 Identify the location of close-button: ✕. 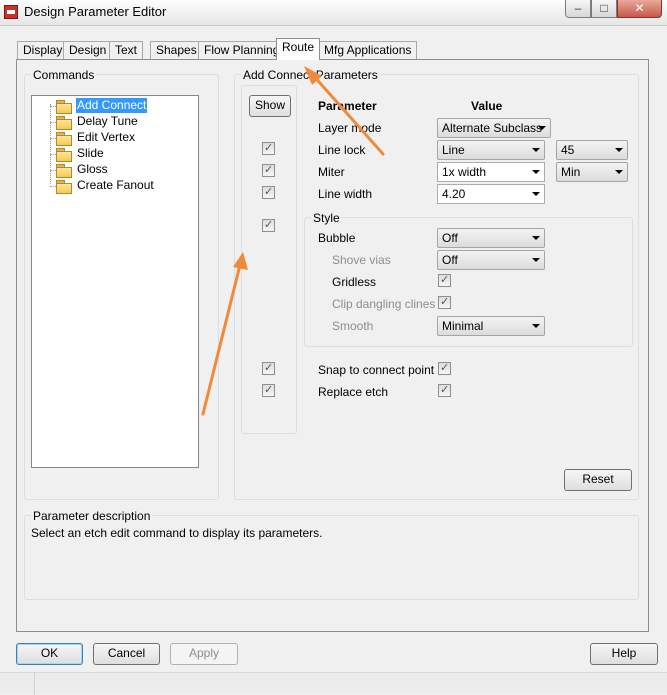
(639, 9).